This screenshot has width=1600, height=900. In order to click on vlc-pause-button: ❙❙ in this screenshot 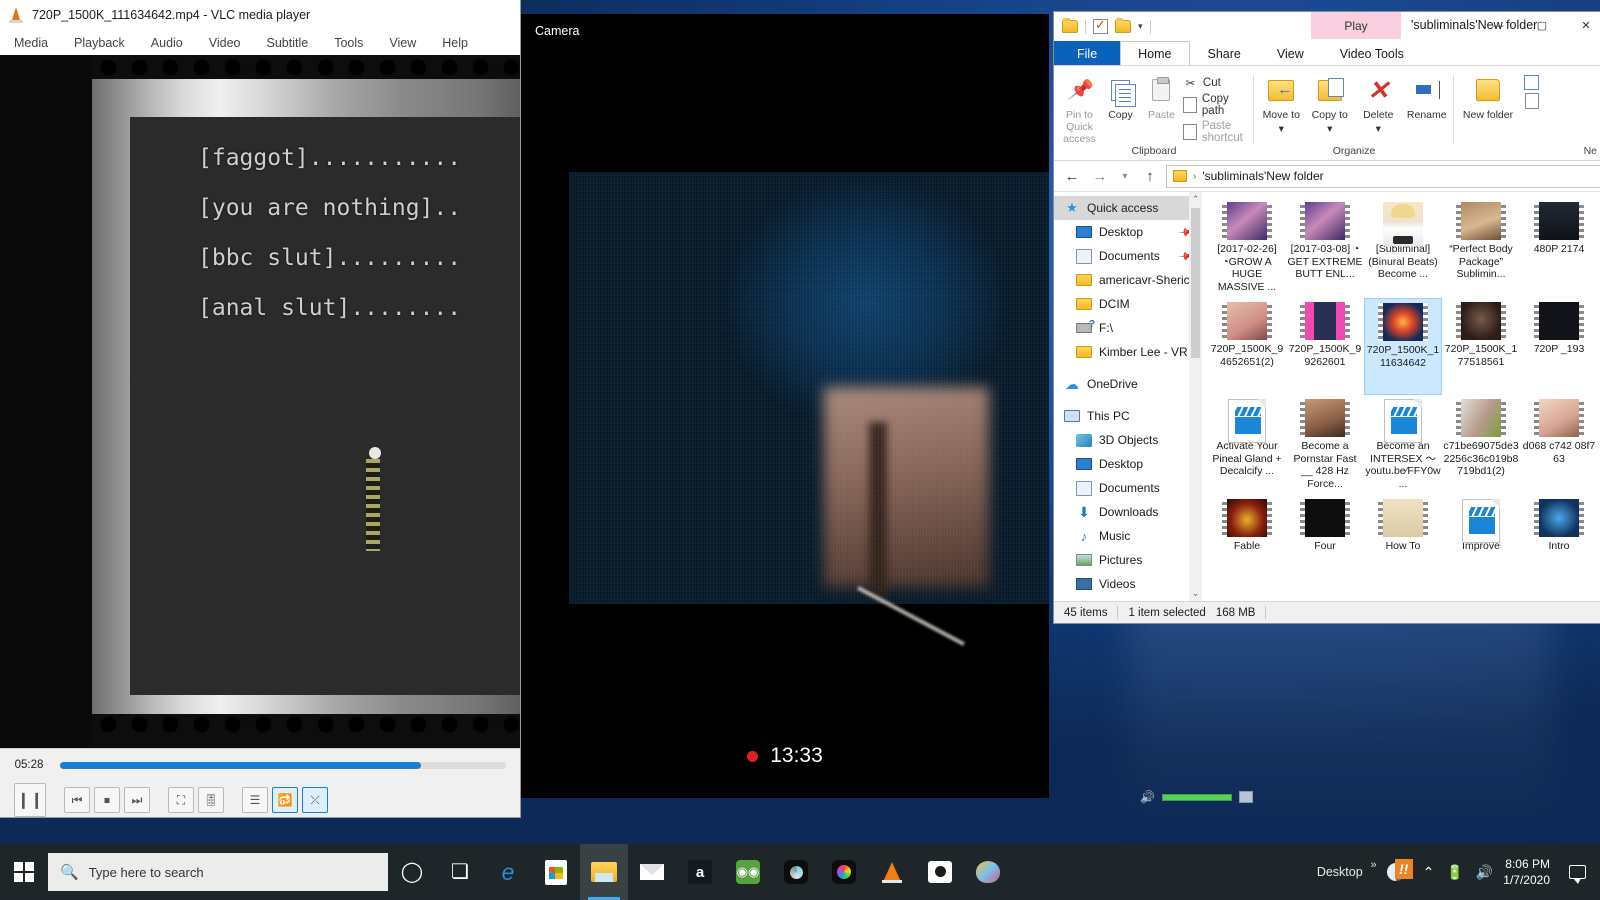, I will do `click(30, 800)`.